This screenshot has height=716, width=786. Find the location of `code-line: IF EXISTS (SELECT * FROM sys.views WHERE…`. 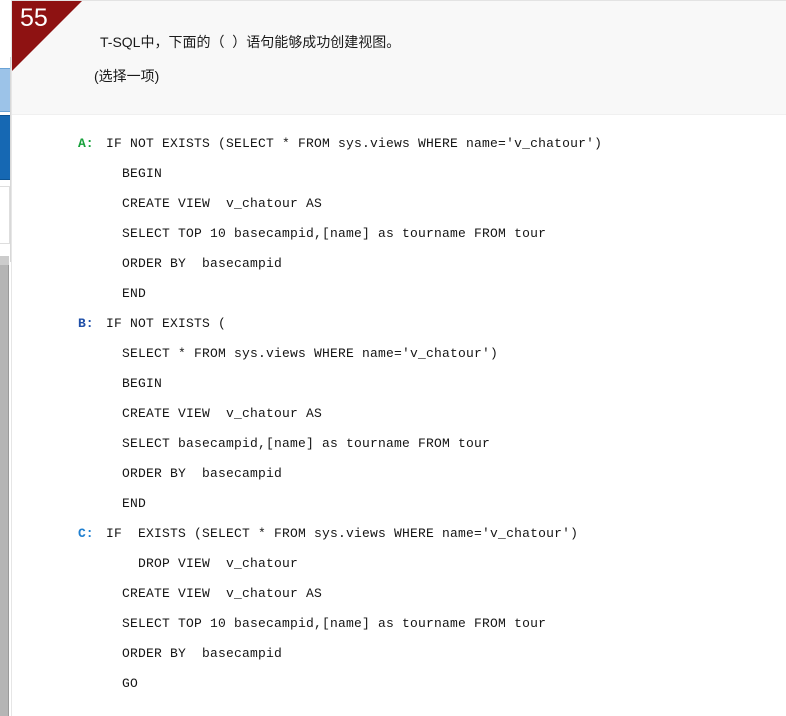

code-line: IF EXISTS (SELECT * FROM sys.views WHERE… is located at coordinates (342, 533).